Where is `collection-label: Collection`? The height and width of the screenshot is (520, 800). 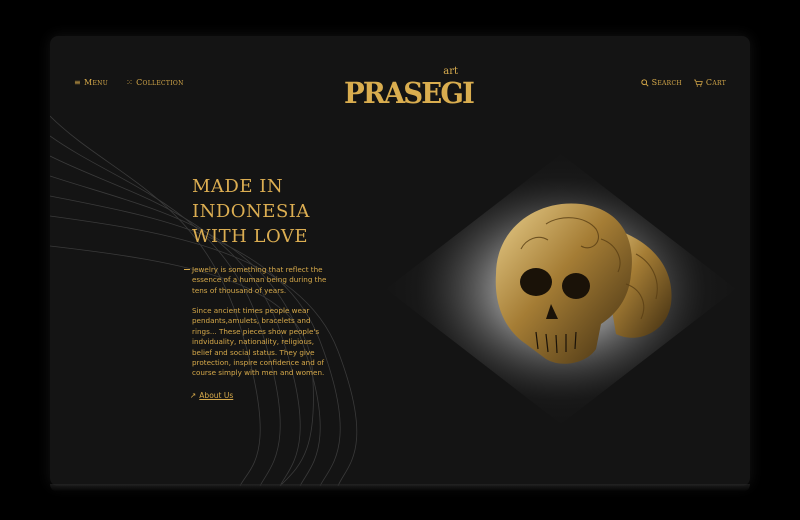 collection-label: Collection is located at coordinates (160, 82).